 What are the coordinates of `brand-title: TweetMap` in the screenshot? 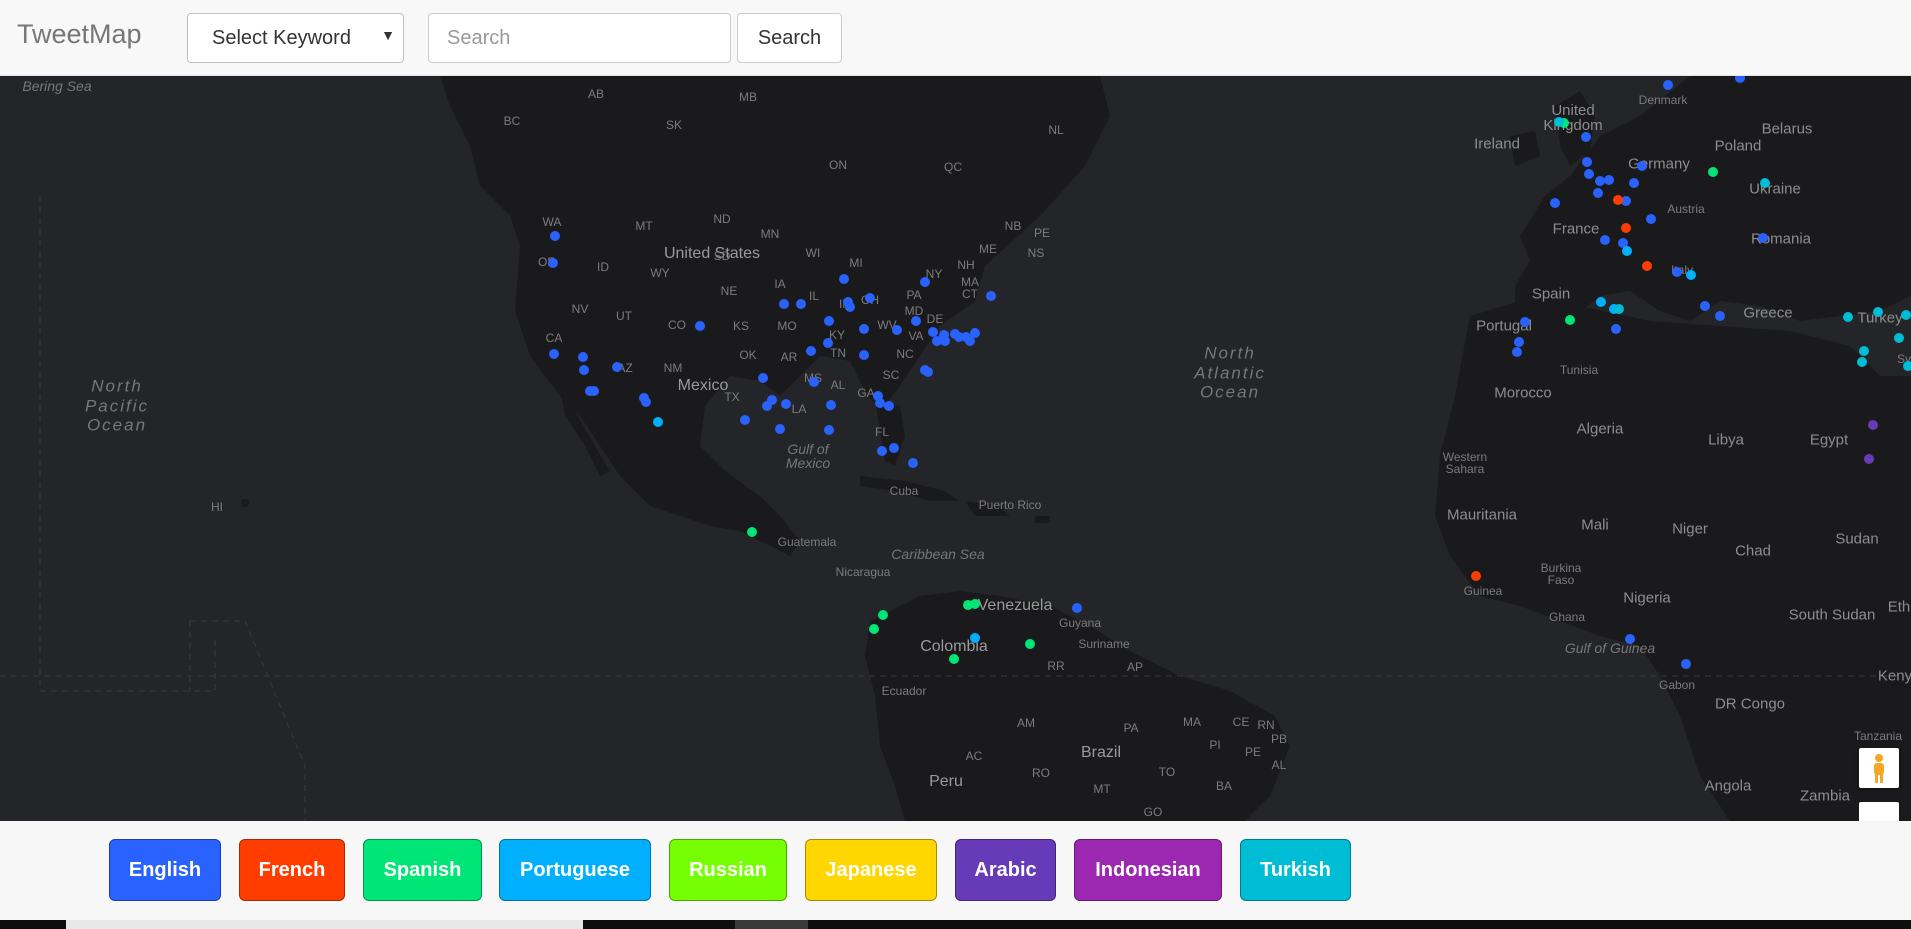 It's located at (79, 34).